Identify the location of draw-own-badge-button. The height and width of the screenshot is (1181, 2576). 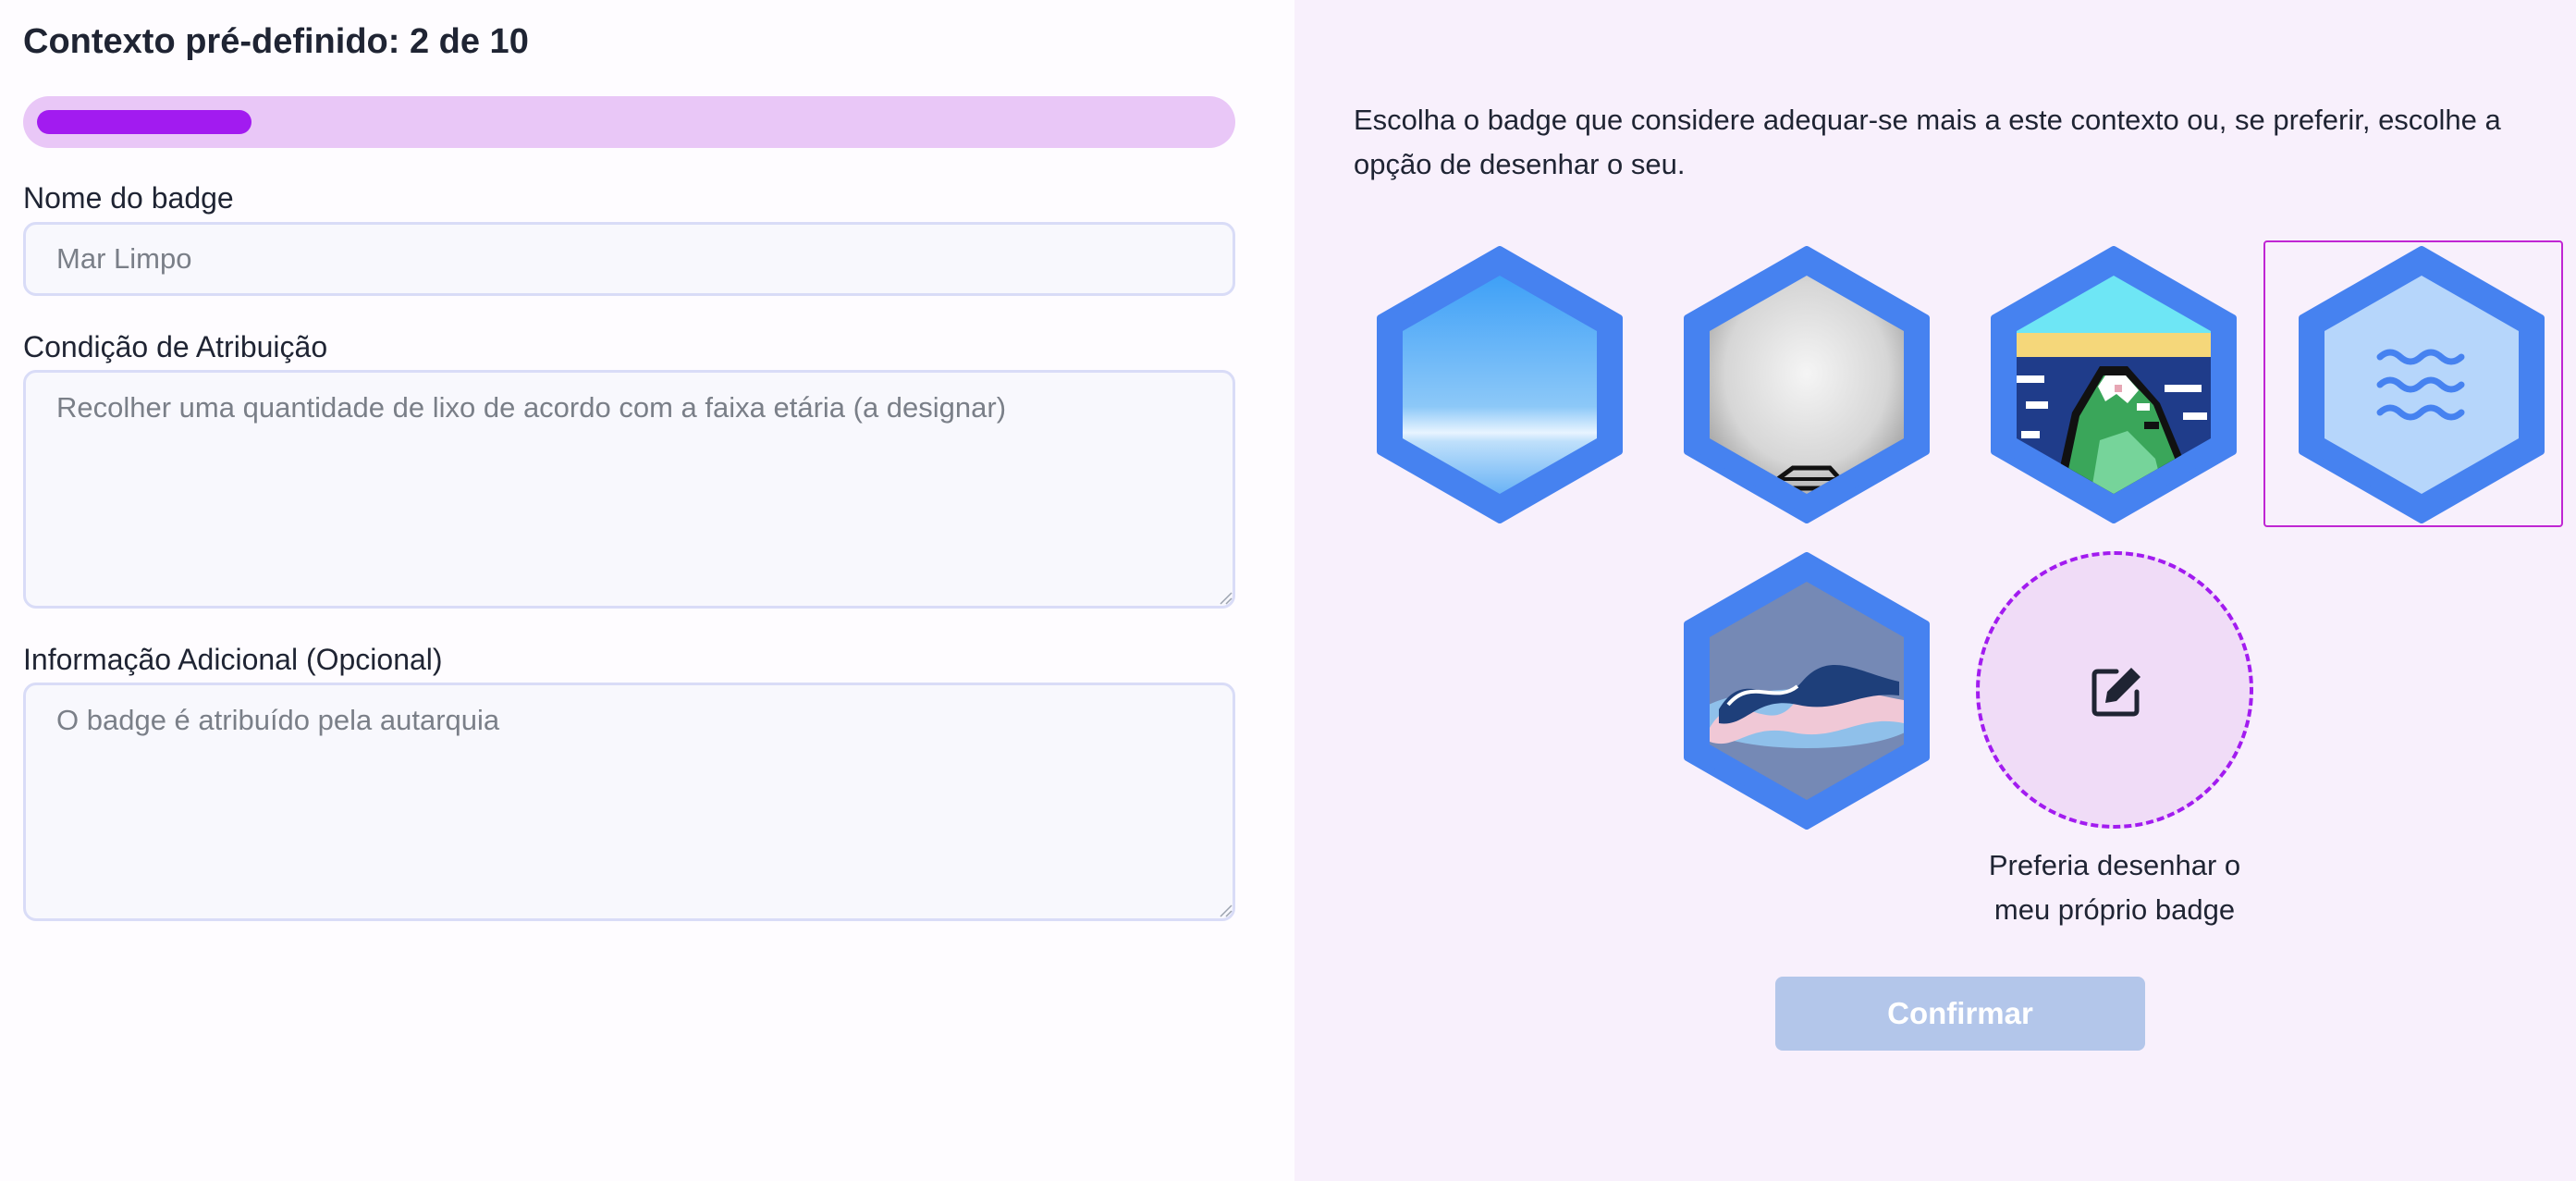
(2114, 690).